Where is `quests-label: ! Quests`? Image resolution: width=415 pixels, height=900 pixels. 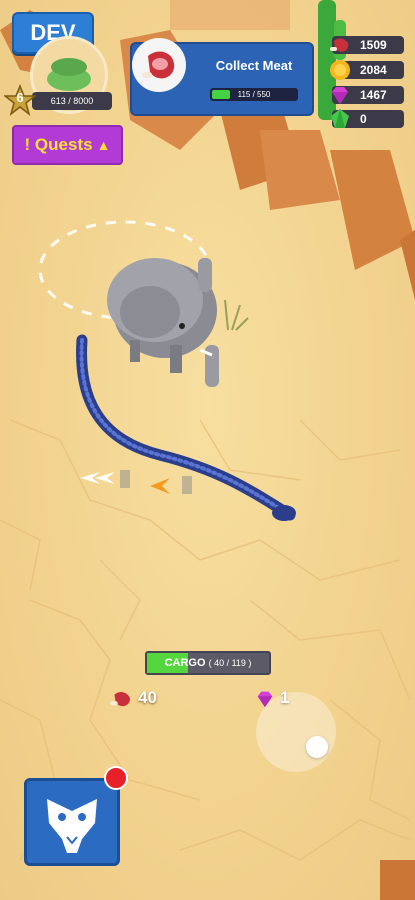 quests-label: ! Quests is located at coordinates (58, 144).